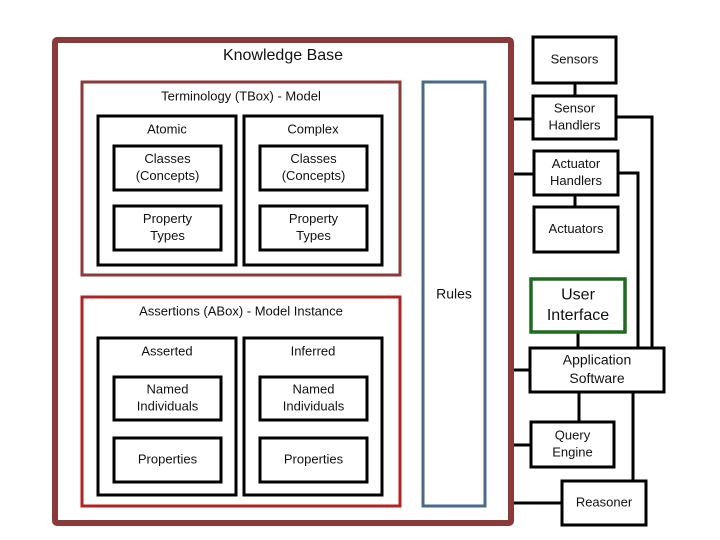  I want to click on sensor-handlers-label: Handlers, so click(574, 124).